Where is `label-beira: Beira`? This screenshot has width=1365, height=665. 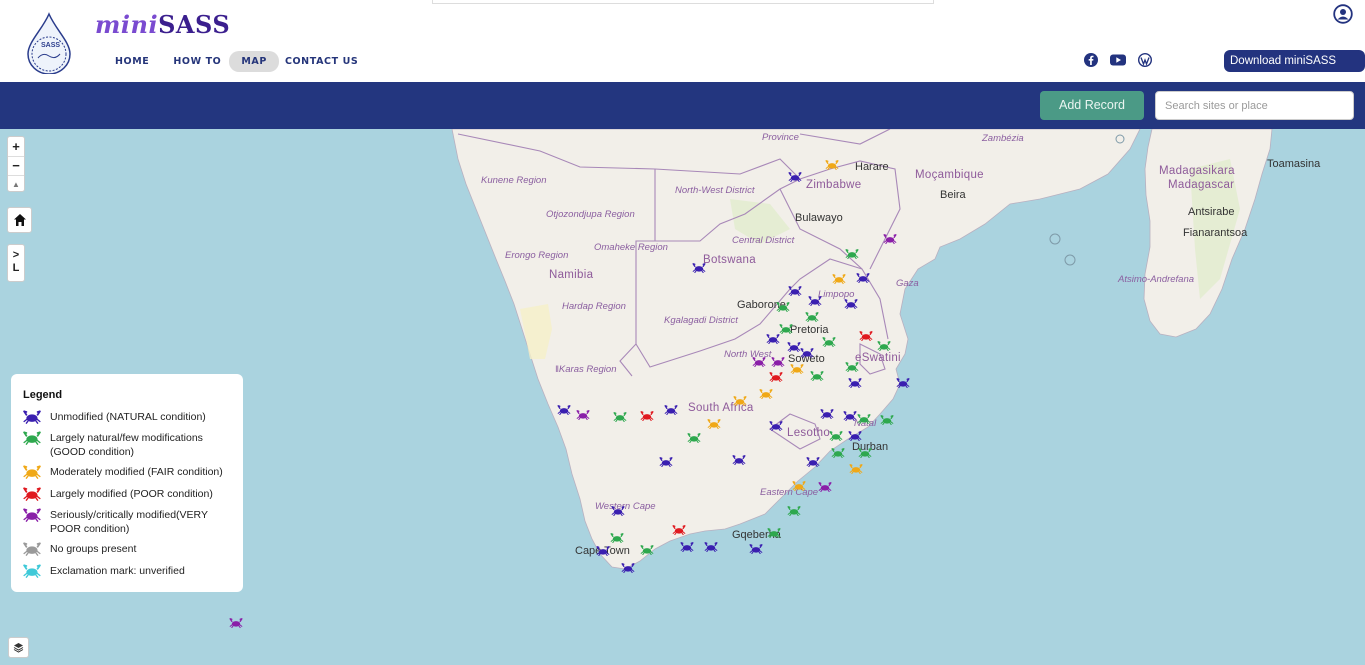 label-beira: Beira is located at coordinates (953, 195).